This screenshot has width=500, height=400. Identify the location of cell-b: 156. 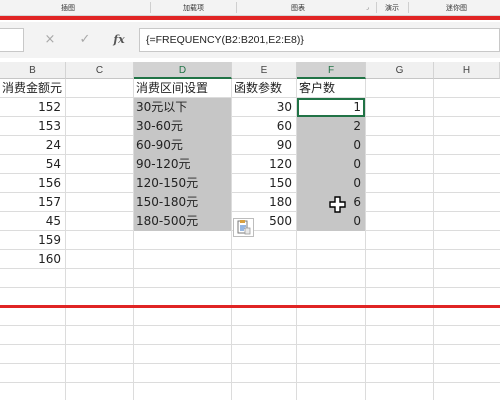
(32, 183).